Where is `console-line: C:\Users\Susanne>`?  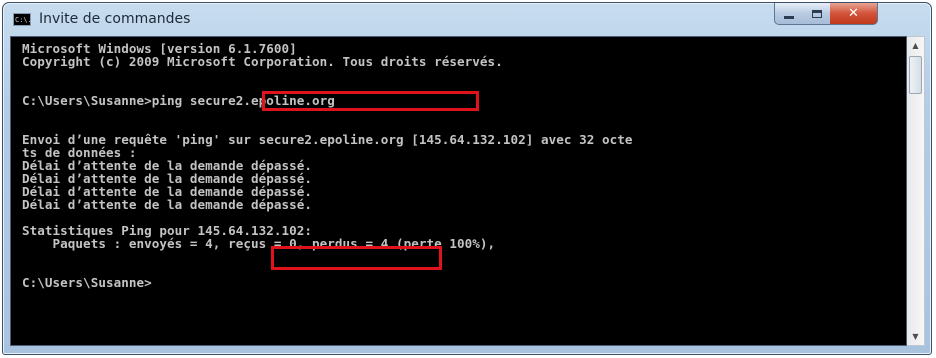 console-line: C:\Users\Susanne> is located at coordinates (87, 282).